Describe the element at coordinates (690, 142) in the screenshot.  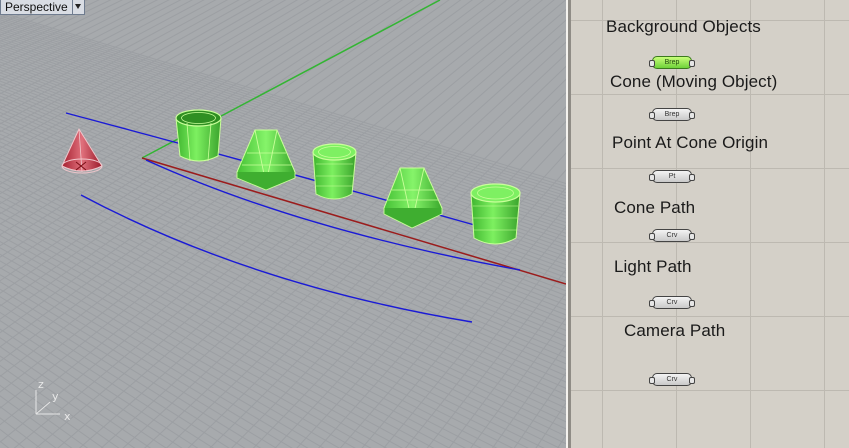
I see `group-title-point-at-cone-origin: Point At Cone Origin` at that location.